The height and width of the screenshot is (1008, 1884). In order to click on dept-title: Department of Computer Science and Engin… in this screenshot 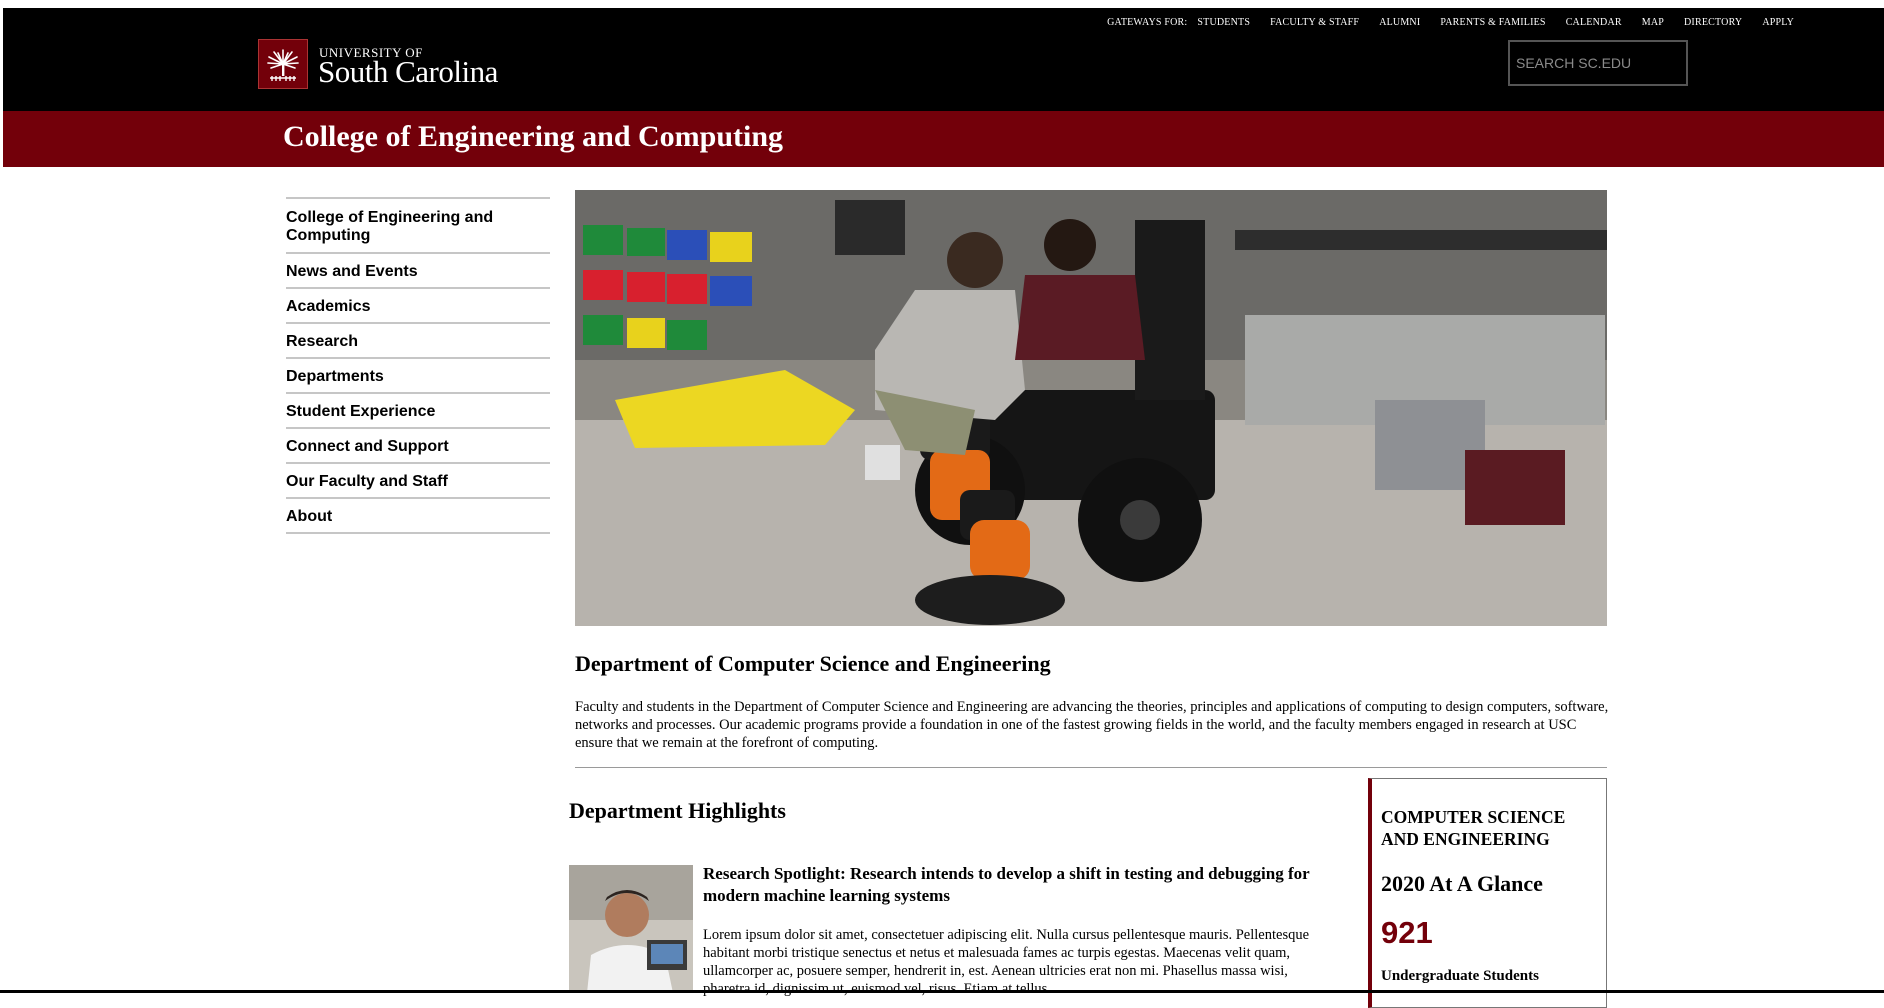, I will do `click(813, 663)`.